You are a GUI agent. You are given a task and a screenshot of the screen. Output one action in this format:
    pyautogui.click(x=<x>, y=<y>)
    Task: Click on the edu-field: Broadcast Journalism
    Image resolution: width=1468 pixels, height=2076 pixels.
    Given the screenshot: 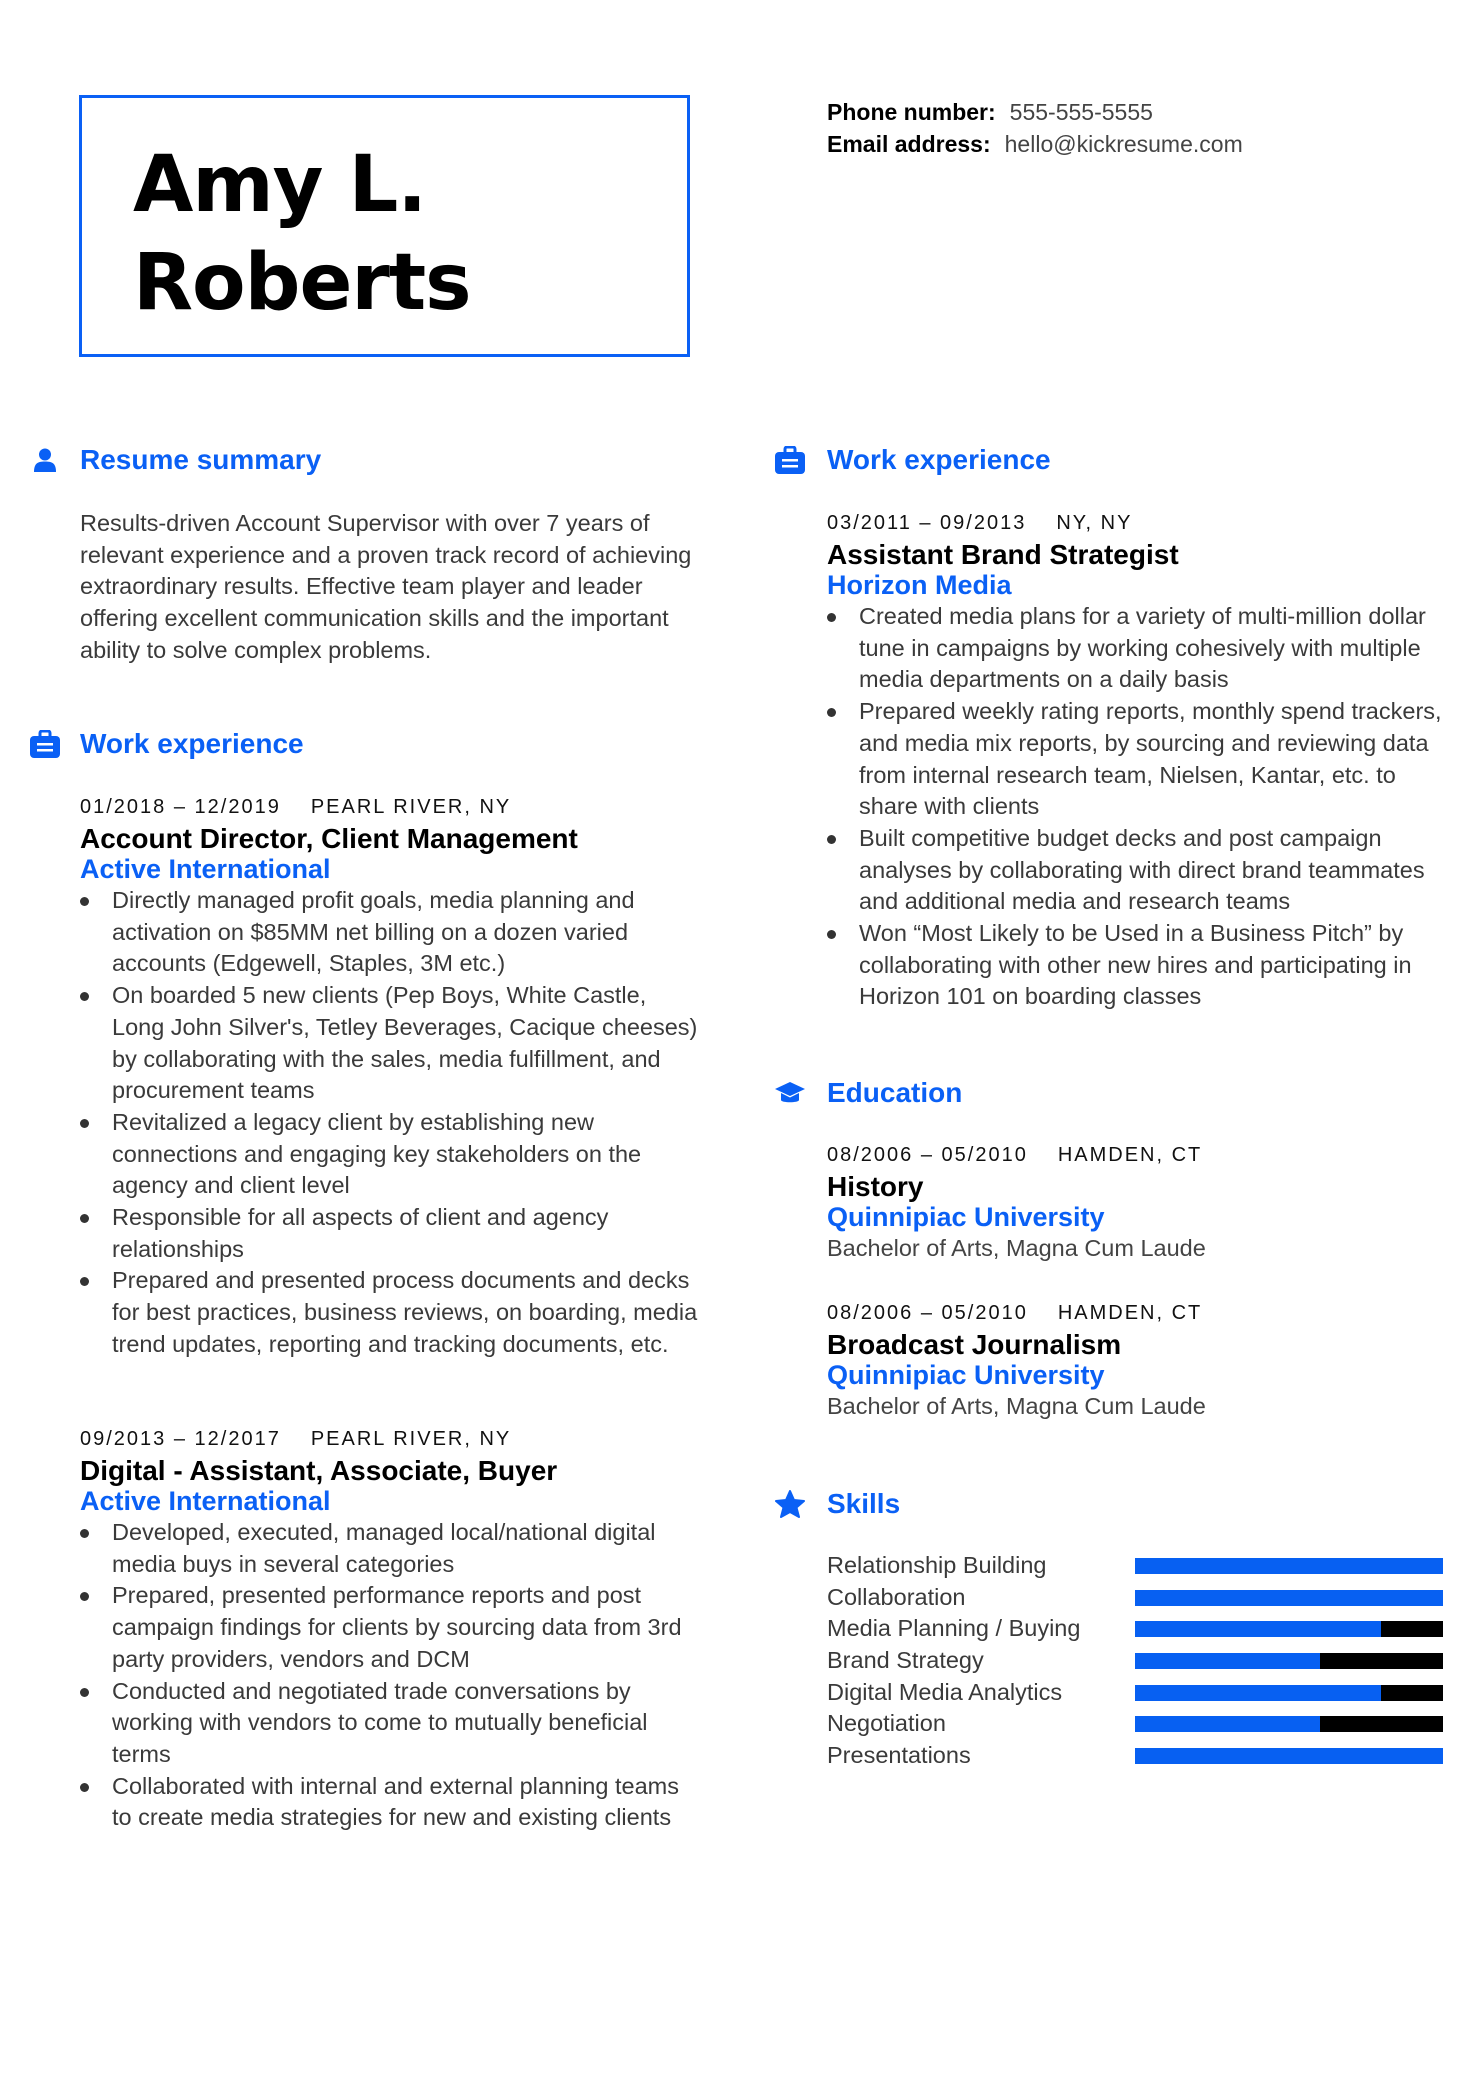 What is the action you would take?
    pyautogui.click(x=974, y=1344)
    